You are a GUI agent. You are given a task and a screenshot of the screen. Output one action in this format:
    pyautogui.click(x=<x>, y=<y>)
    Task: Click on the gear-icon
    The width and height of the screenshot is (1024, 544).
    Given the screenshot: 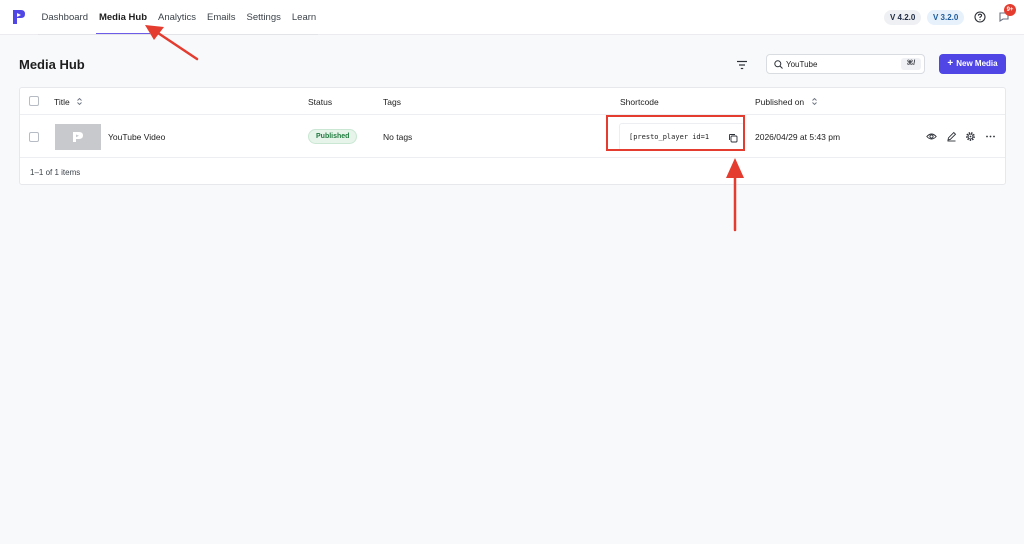 What is the action you would take?
    pyautogui.click(x=970, y=136)
    